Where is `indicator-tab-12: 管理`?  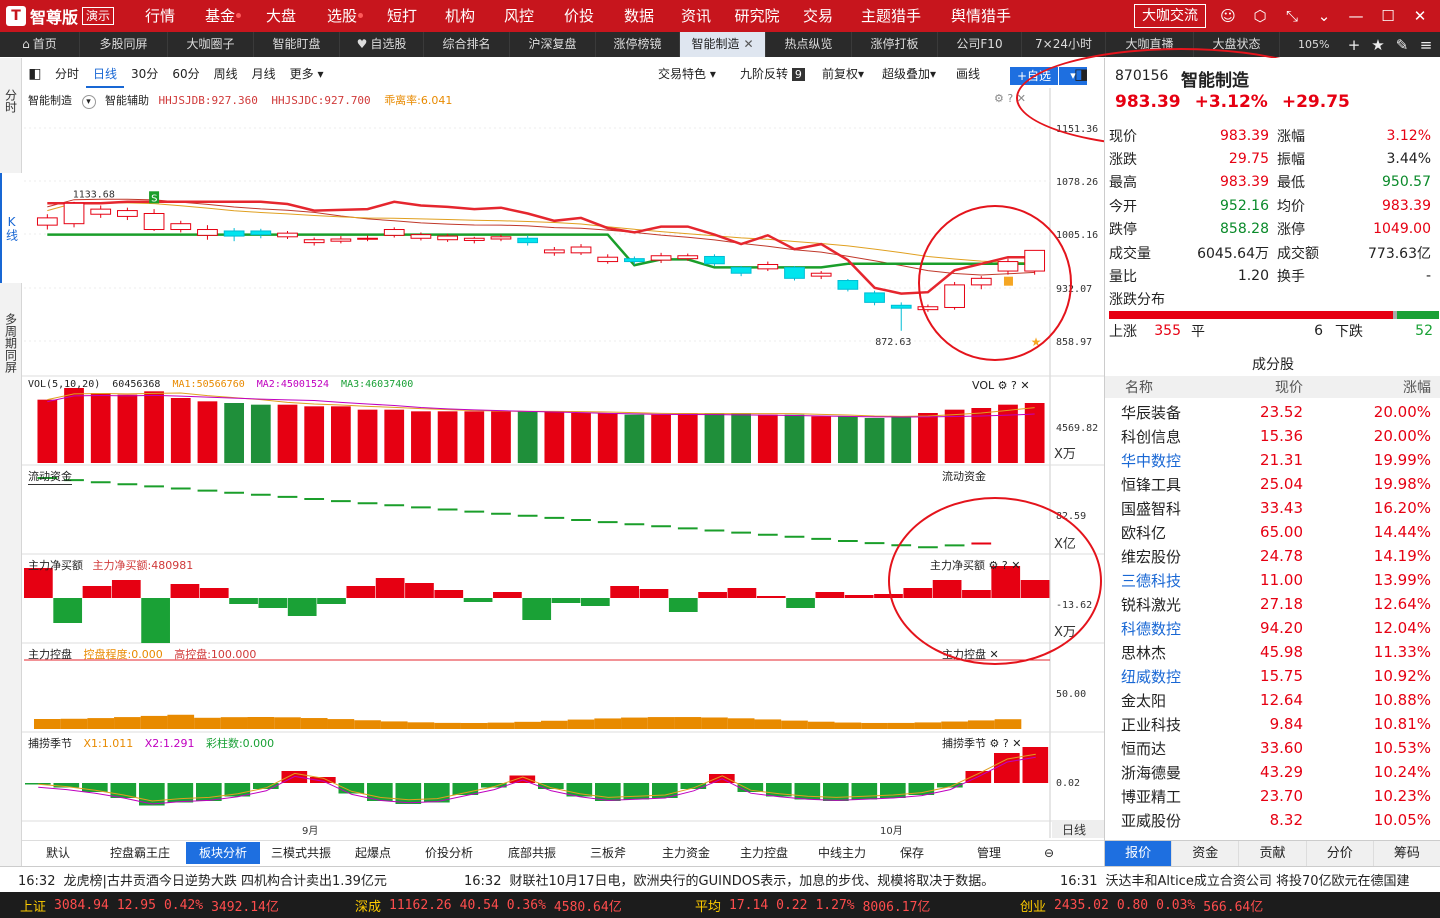 indicator-tab-12: 管理 is located at coordinates (989, 853).